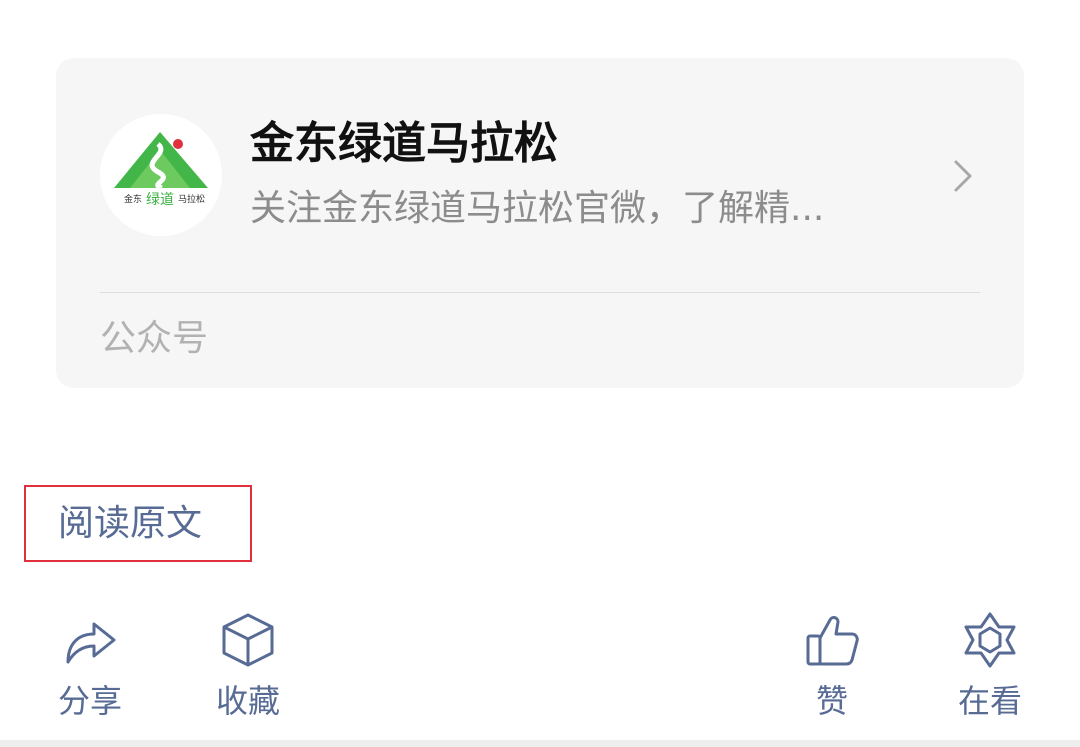  What do you see at coordinates (831, 701) in the screenshot?
I see `like-label: 赞` at bounding box center [831, 701].